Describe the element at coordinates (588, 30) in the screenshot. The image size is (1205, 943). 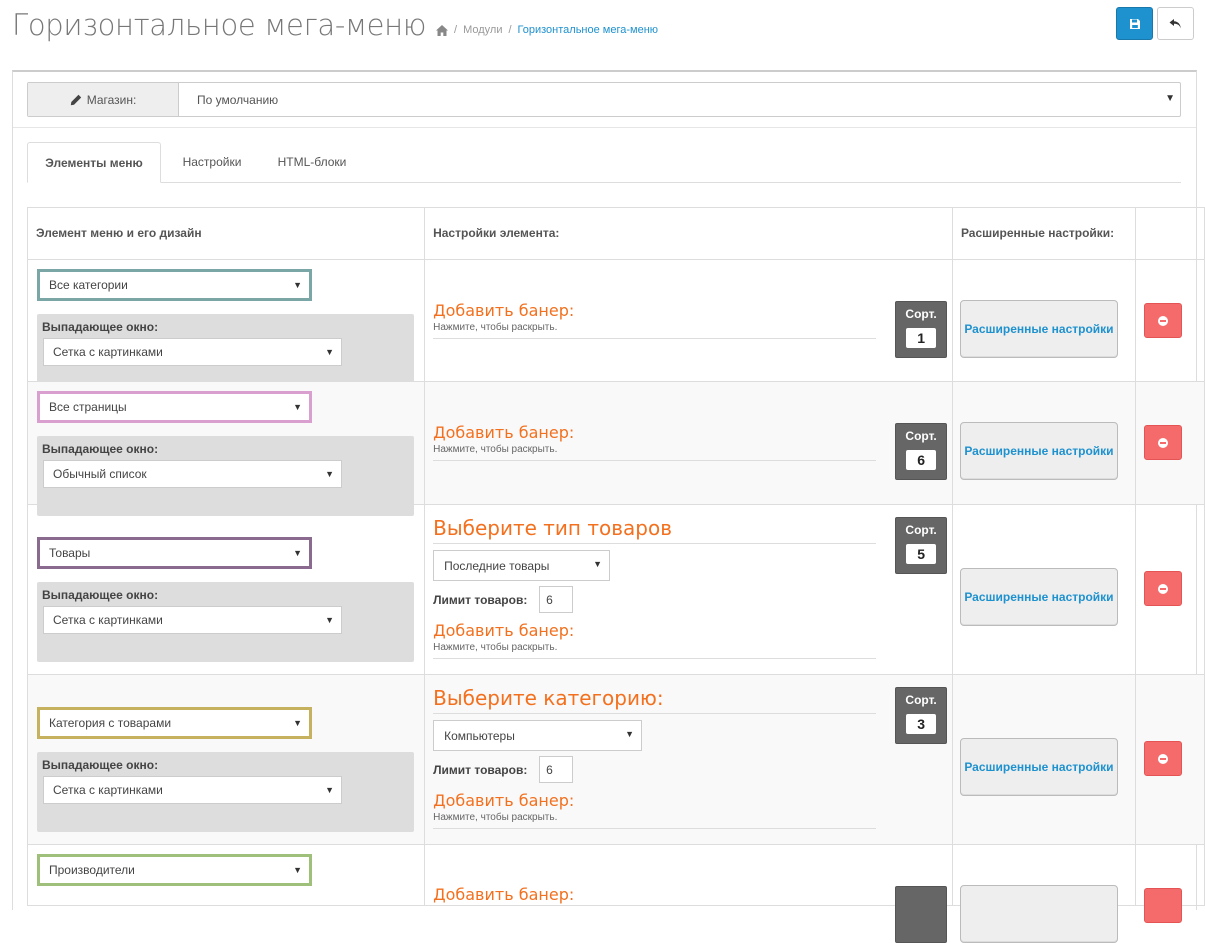
I see `breadcrumb-current: Горизонтальное мега-меню` at that location.